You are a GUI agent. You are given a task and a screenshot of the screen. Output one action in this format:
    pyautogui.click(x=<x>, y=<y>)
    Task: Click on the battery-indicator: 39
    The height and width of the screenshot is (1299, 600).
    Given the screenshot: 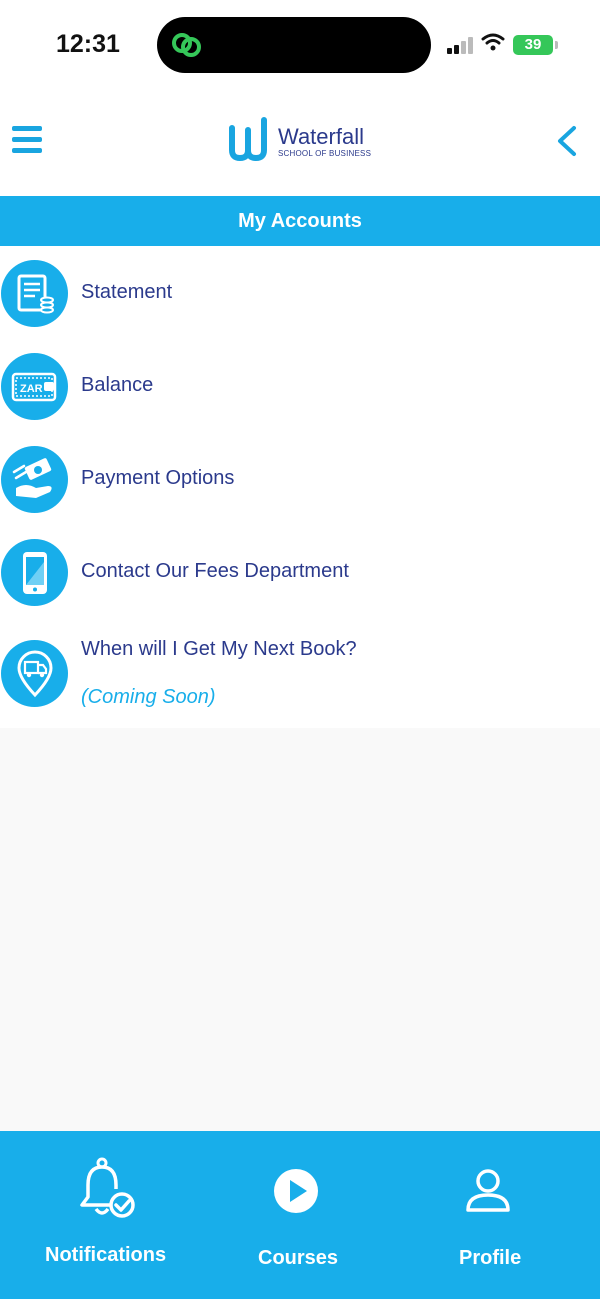 What is the action you would take?
    pyautogui.click(x=535, y=44)
    